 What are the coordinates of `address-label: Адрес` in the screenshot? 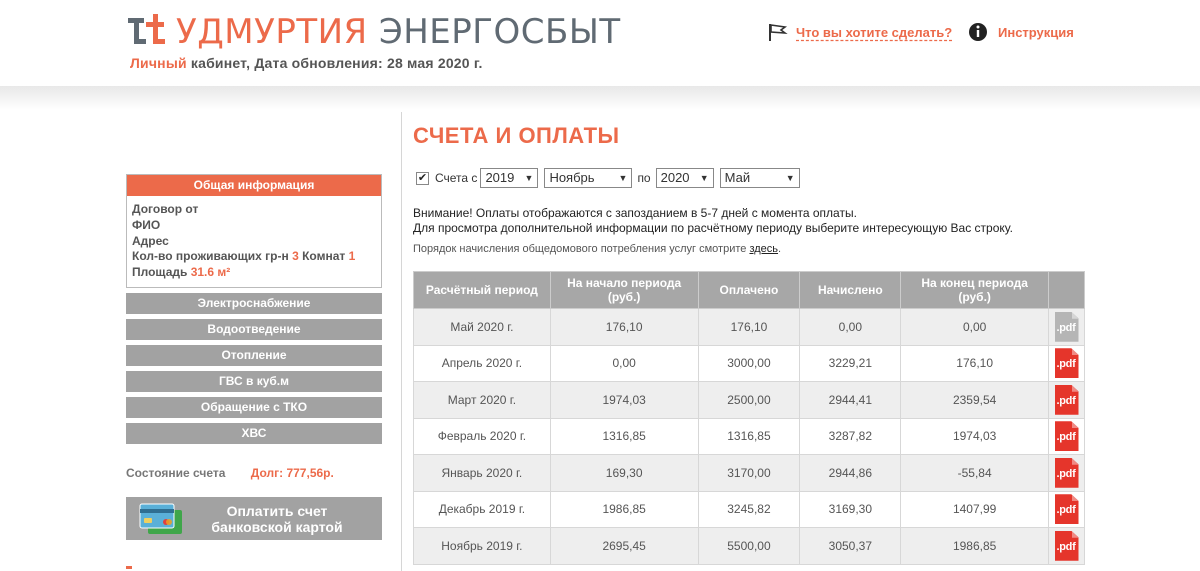 It's located at (150, 240).